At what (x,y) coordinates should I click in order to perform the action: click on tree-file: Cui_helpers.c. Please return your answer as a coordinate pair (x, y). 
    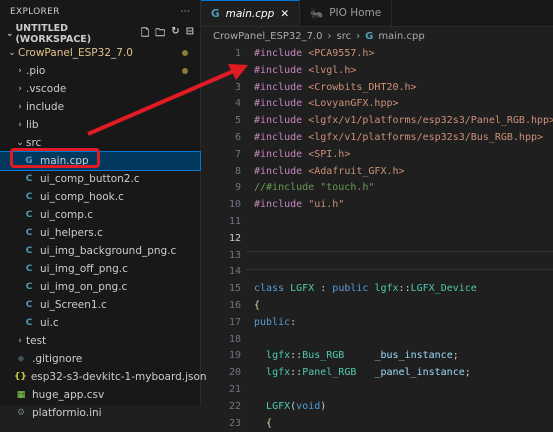
    Looking at the image, I should click on (100, 233).